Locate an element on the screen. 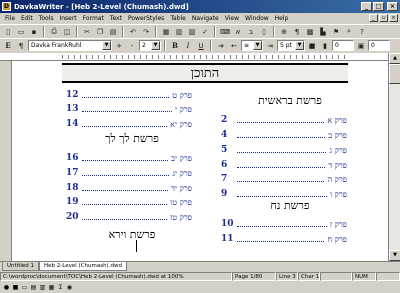 The width and height of the screenshot is (400, 293). columns-icon: ▥ is located at coordinates (179, 31).